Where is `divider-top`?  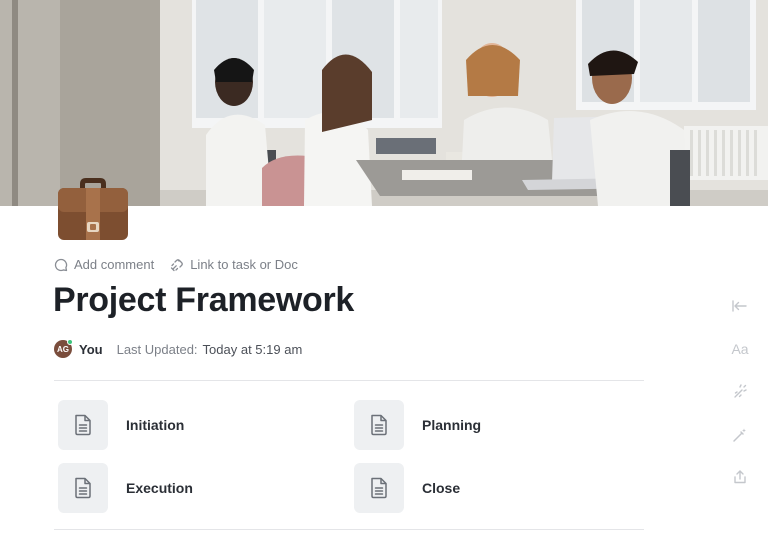 divider-top is located at coordinates (349, 380).